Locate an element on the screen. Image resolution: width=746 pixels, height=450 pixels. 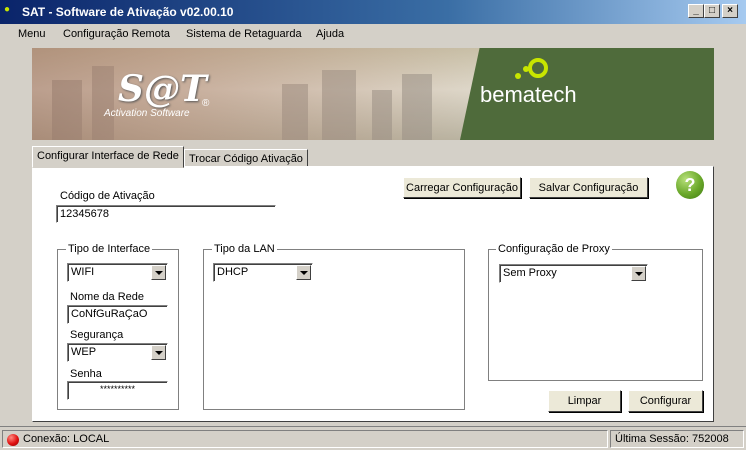
password-label: Senha is located at coordinates (86, 374).